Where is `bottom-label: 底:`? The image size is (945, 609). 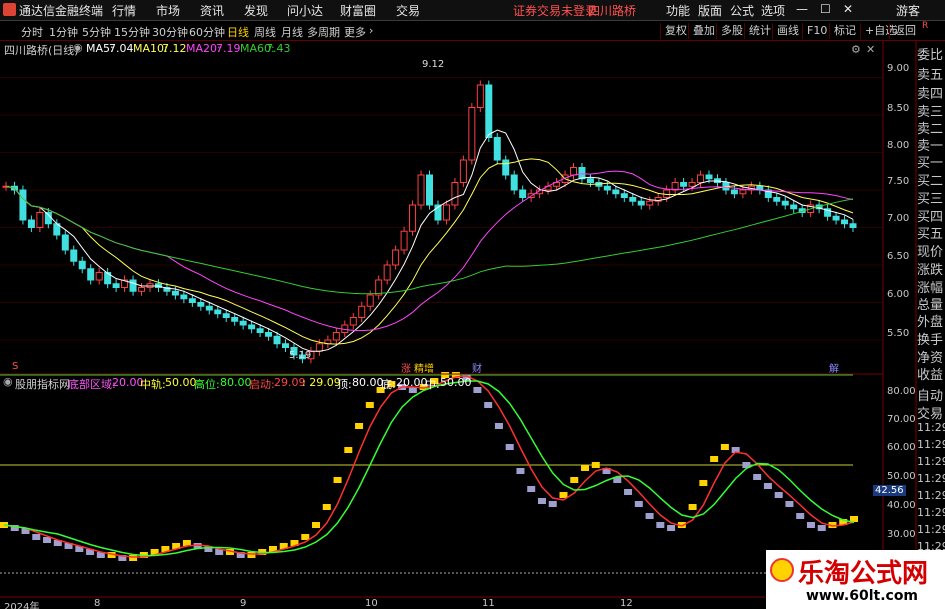 bottom-label: 底: is located at coordinates (388, 384).